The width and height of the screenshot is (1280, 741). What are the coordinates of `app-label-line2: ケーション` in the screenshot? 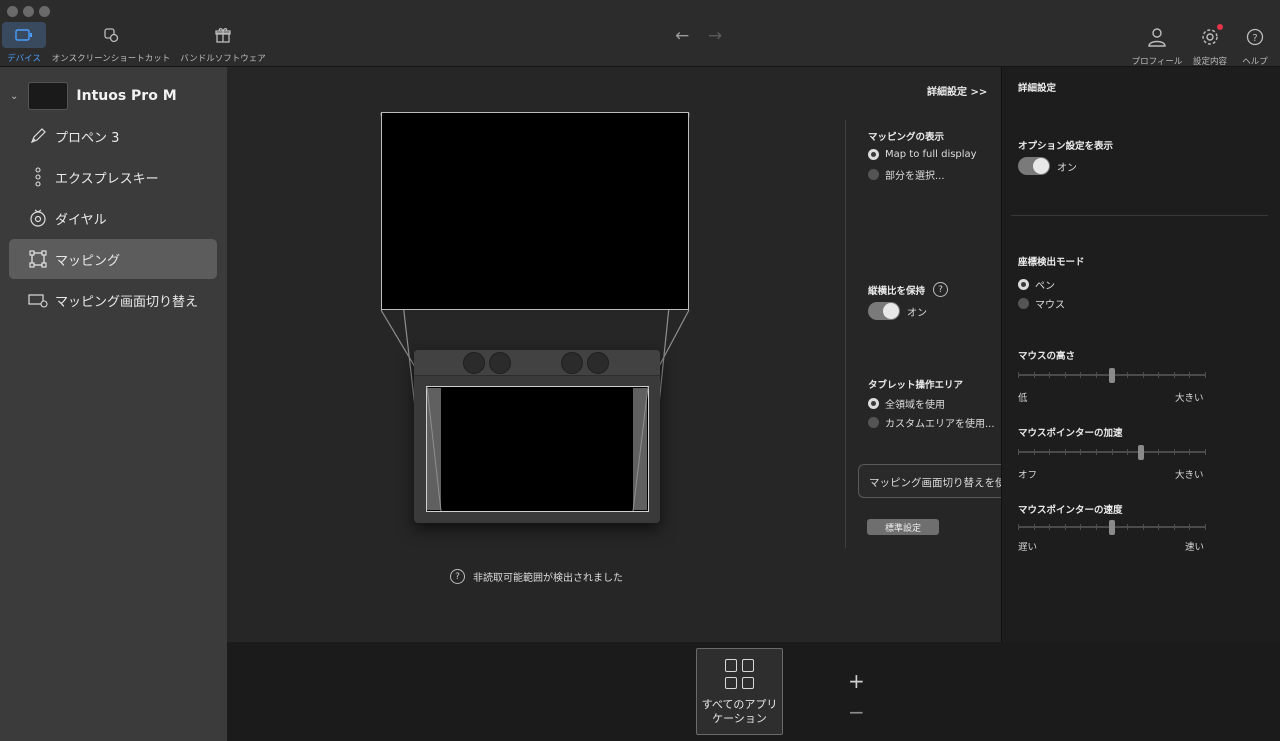 It's located at (739, 718).